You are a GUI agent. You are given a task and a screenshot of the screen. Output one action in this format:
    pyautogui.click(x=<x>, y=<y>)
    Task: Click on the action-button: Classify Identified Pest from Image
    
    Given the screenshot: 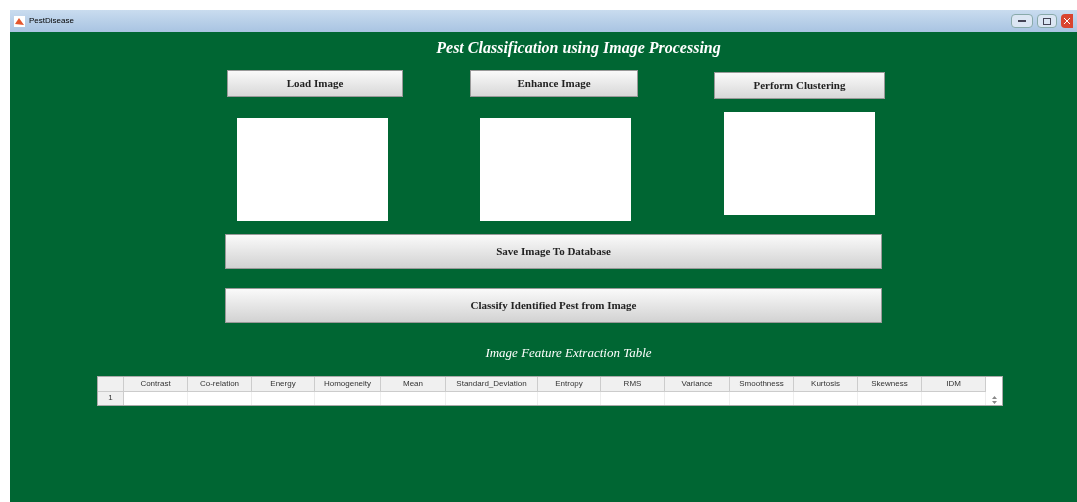 What is the action you would take?
    pyautogui.click(x=553, y=305)
    